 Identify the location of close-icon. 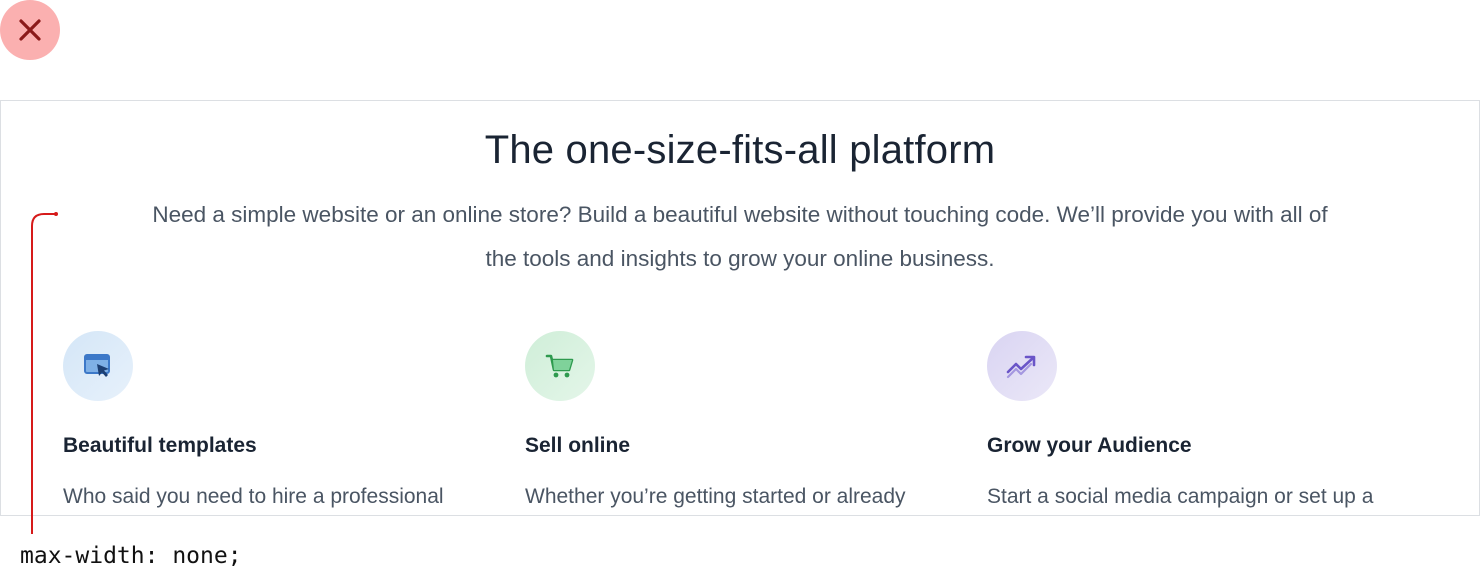
(30, 30).